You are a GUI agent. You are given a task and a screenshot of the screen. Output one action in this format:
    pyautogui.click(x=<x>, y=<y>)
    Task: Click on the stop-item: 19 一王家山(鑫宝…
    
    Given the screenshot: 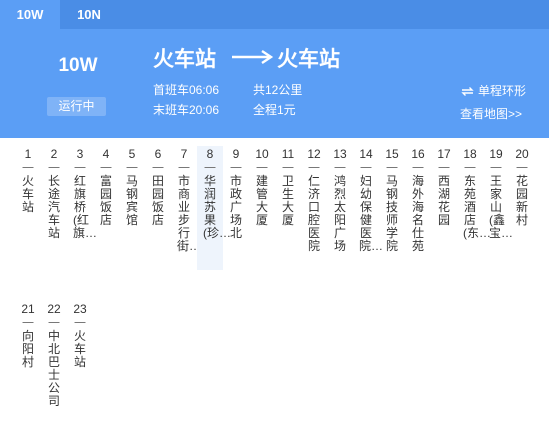 What is the action you would take?
    pyautogui.click(x=498, y=208)
    